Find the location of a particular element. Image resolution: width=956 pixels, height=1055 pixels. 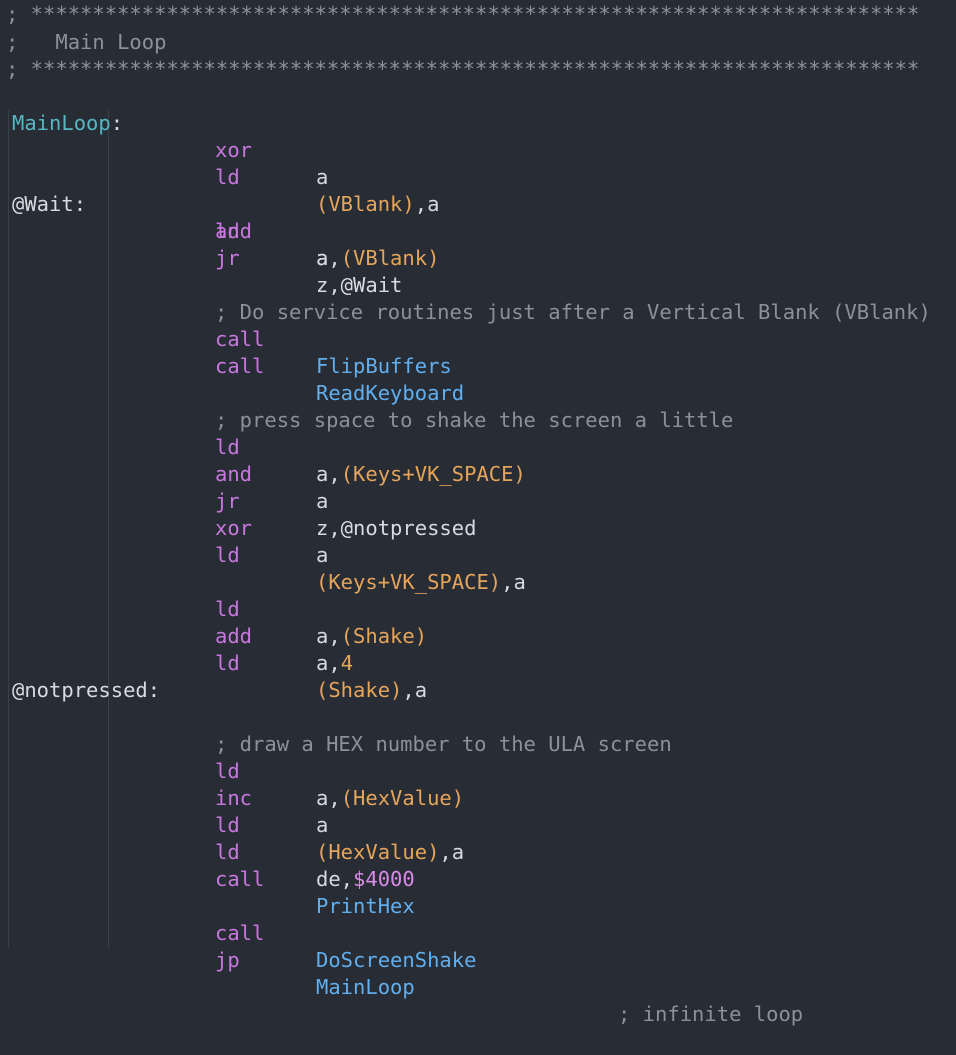

operand: z,@Wait is located at coordinates (359, 285).